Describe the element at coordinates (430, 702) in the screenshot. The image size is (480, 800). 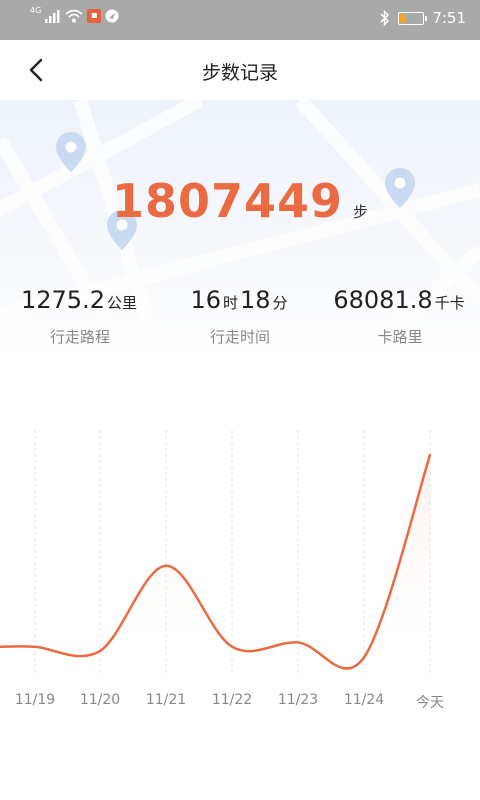
I see `x-axis-label: 今天` at that location.